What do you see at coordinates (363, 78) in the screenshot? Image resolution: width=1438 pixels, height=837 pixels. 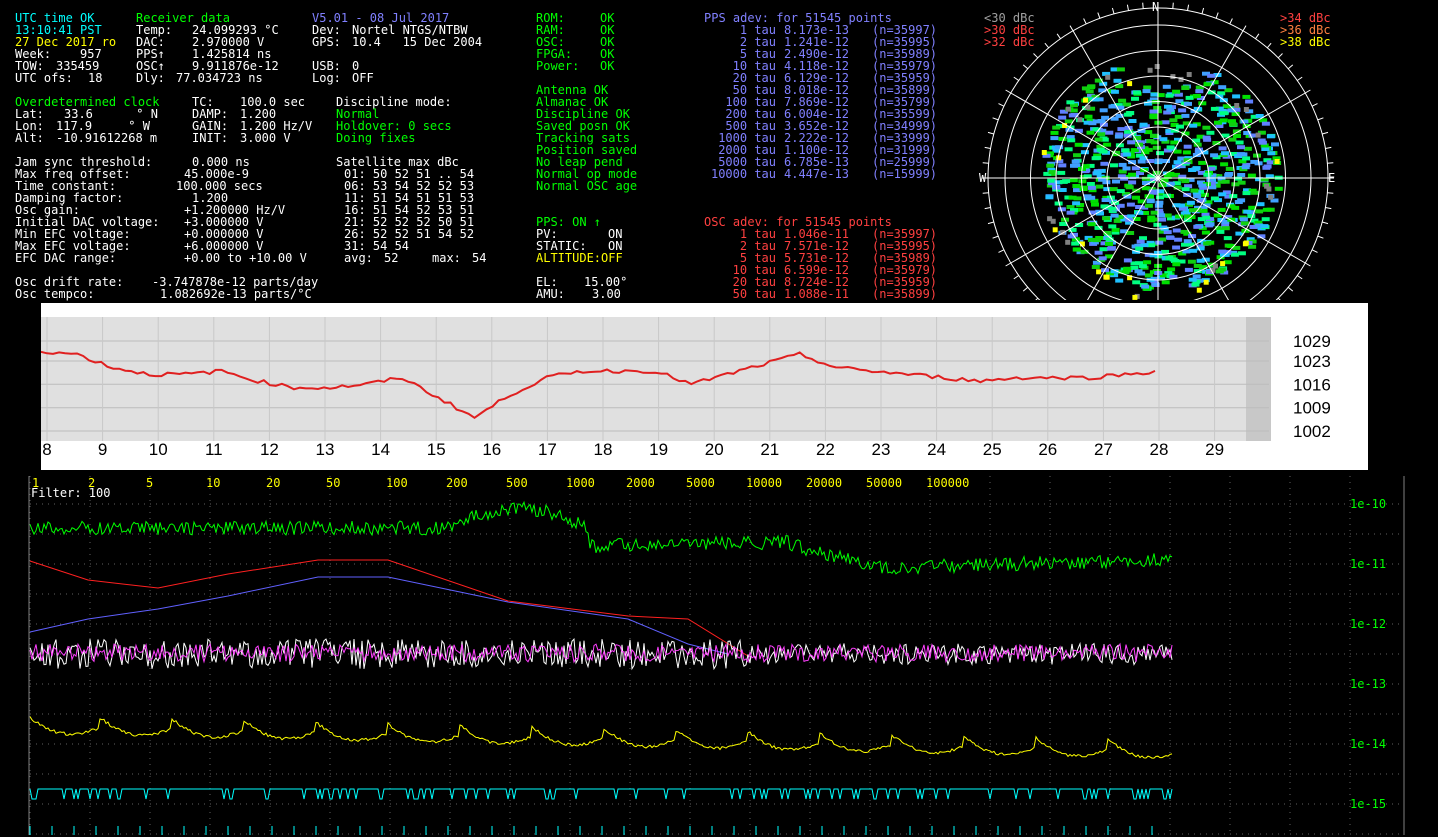 I see `log-value: OFF` at bounding box center [363, 78].